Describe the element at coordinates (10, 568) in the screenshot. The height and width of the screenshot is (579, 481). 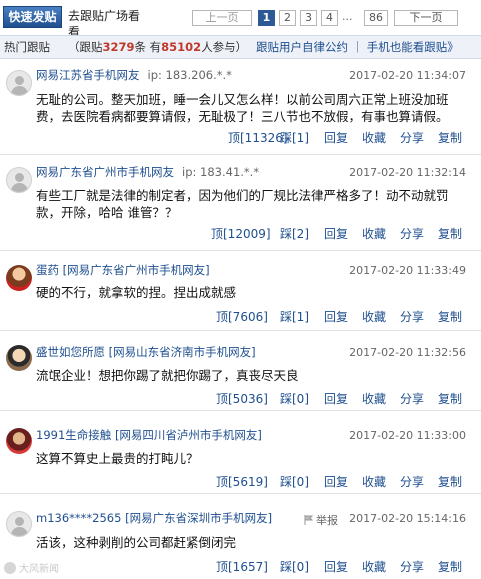
I see `watermark-logo-icon` at that location.